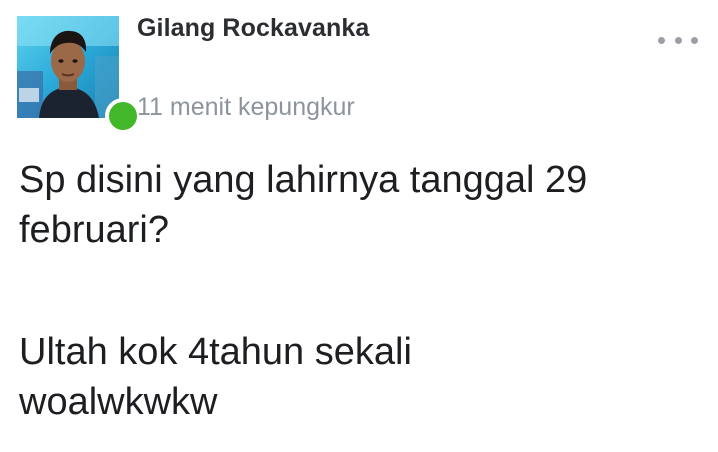 Image resolution: width=718 pixels, height=452 pixels. What do you see at coordinates (253, 28) in the screenshot?
I see `author-name: Gilang Rockavanka` at bounding box center [253, 28].